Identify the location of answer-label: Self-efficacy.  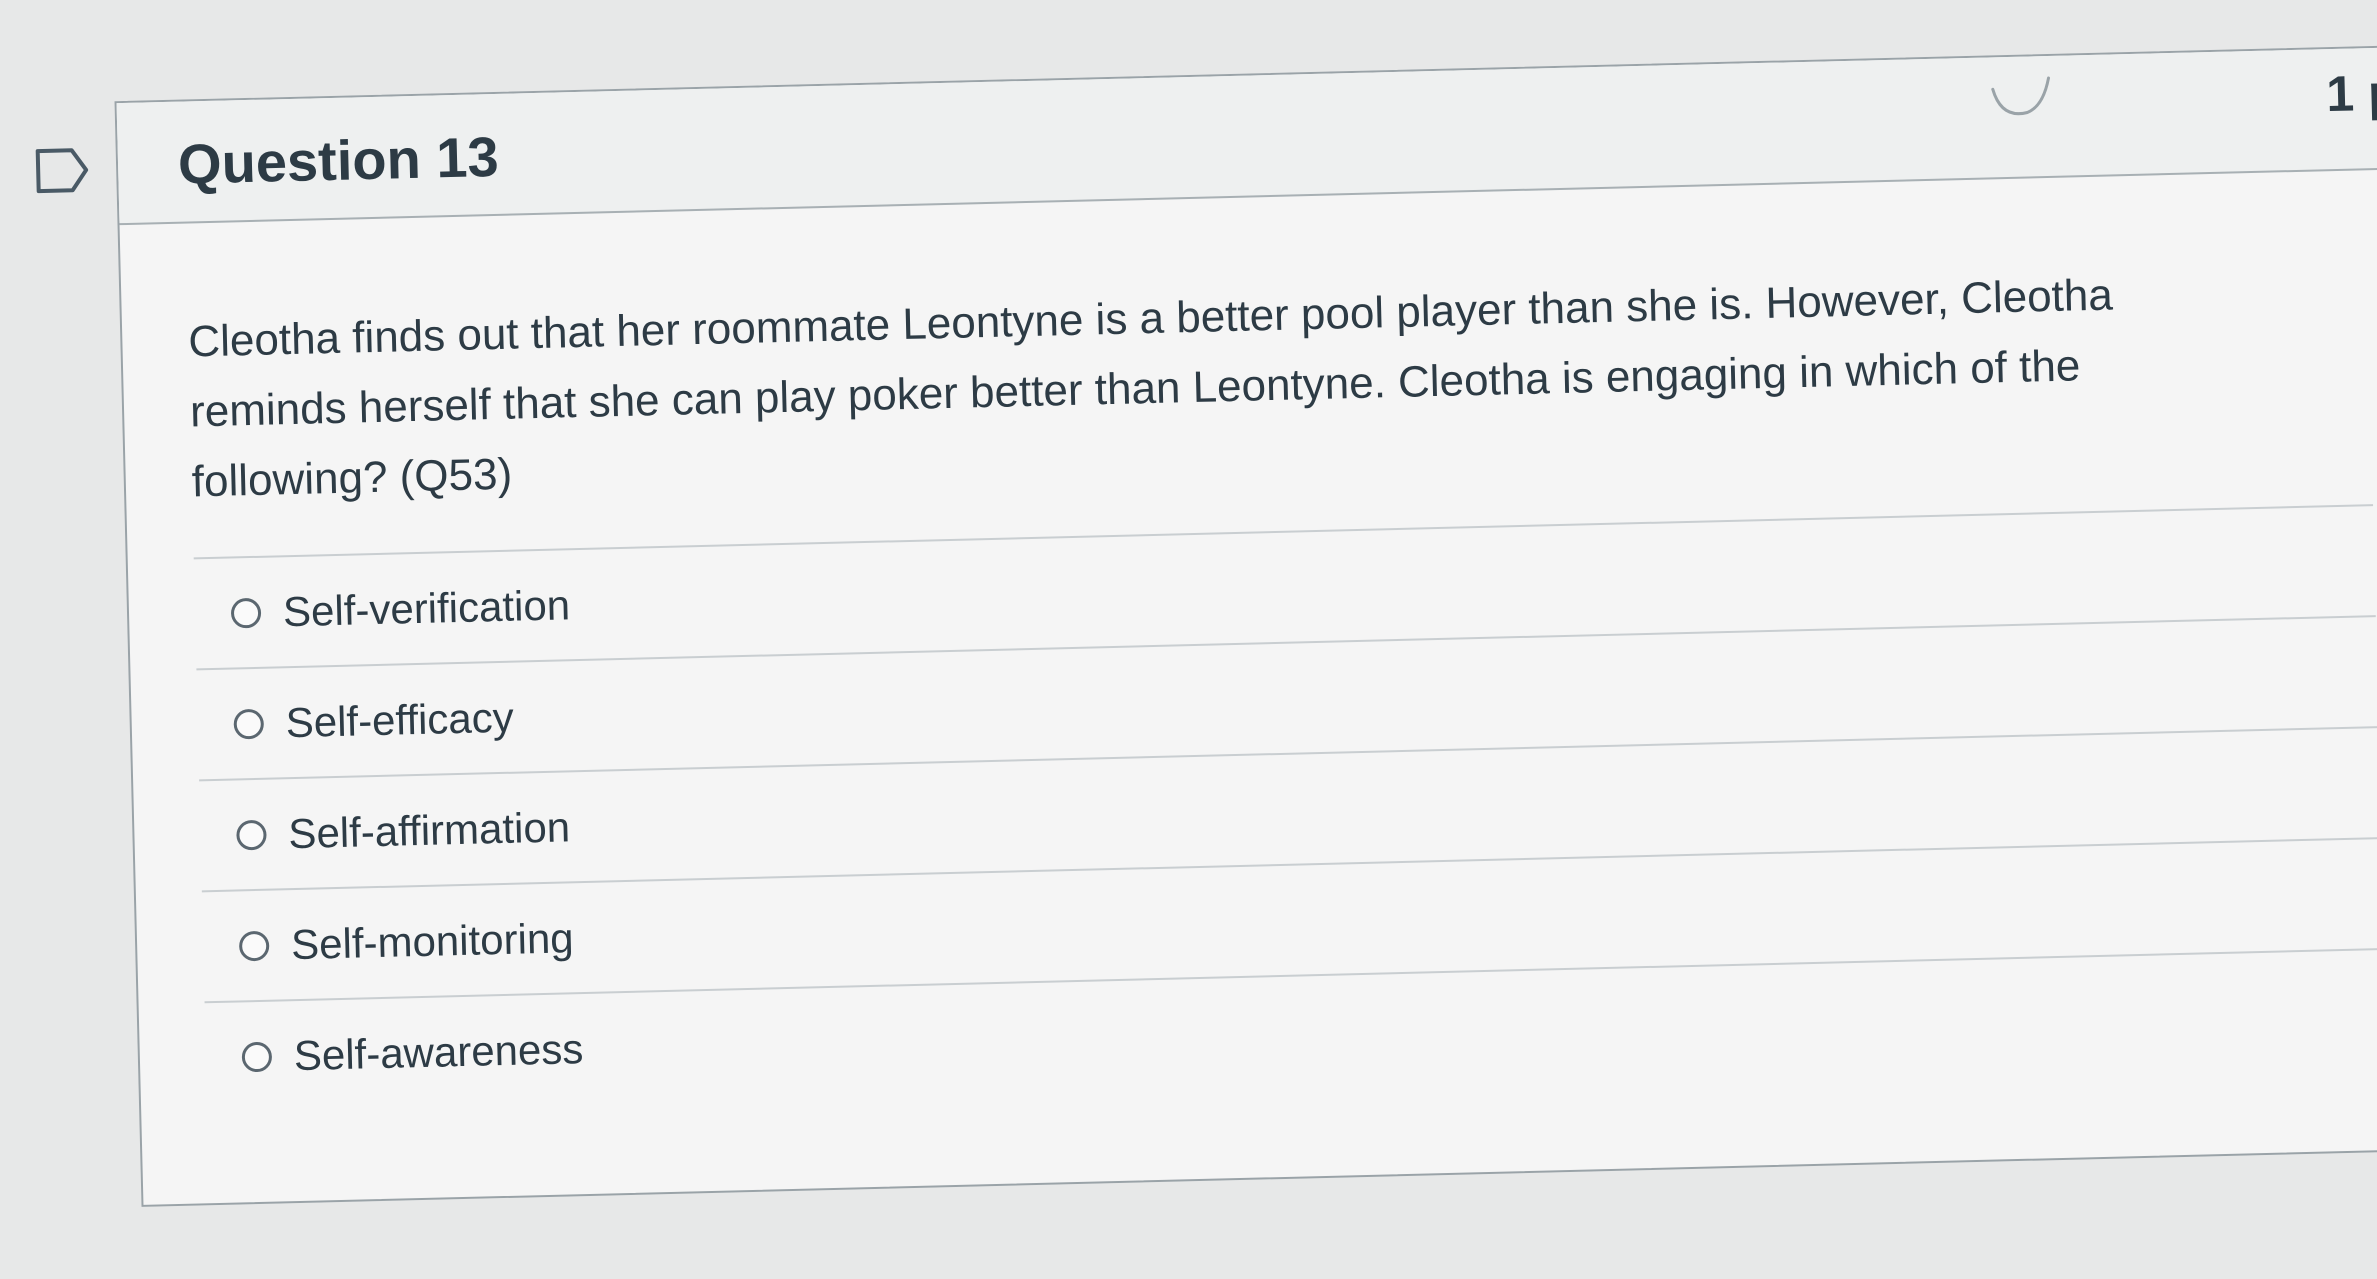
(400, 719).